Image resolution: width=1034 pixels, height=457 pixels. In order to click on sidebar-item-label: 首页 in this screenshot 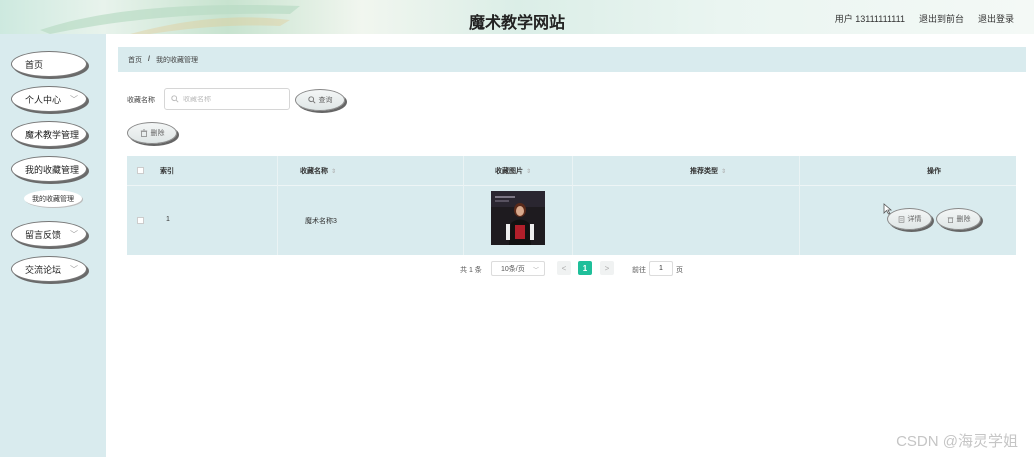, I will do `click(34, 64)`.